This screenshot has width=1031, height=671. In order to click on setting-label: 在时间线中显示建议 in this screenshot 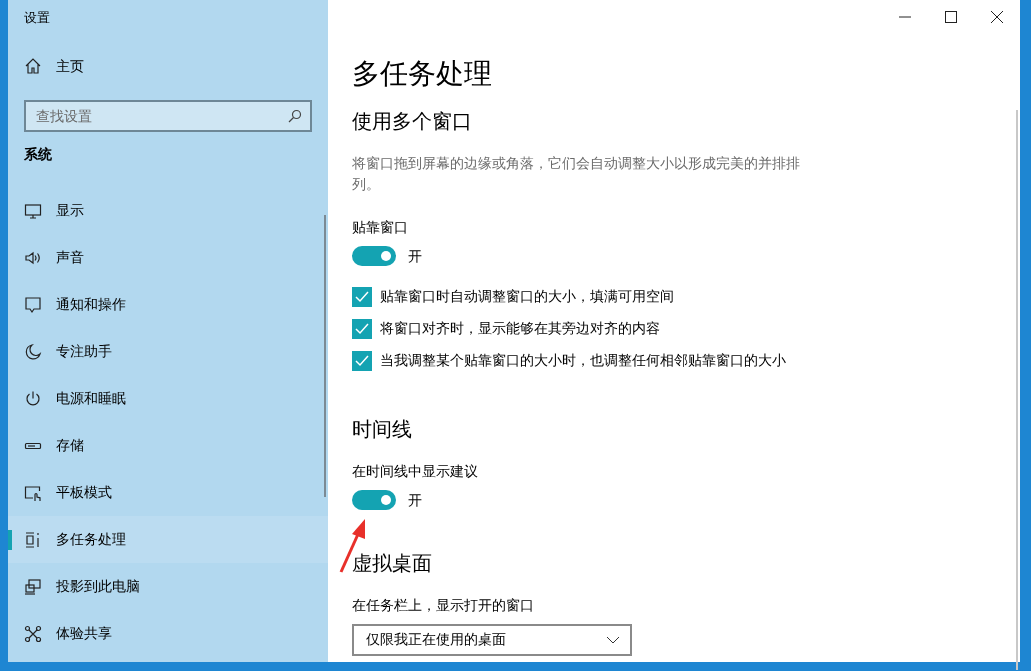, I will do `click(415, 471)`.